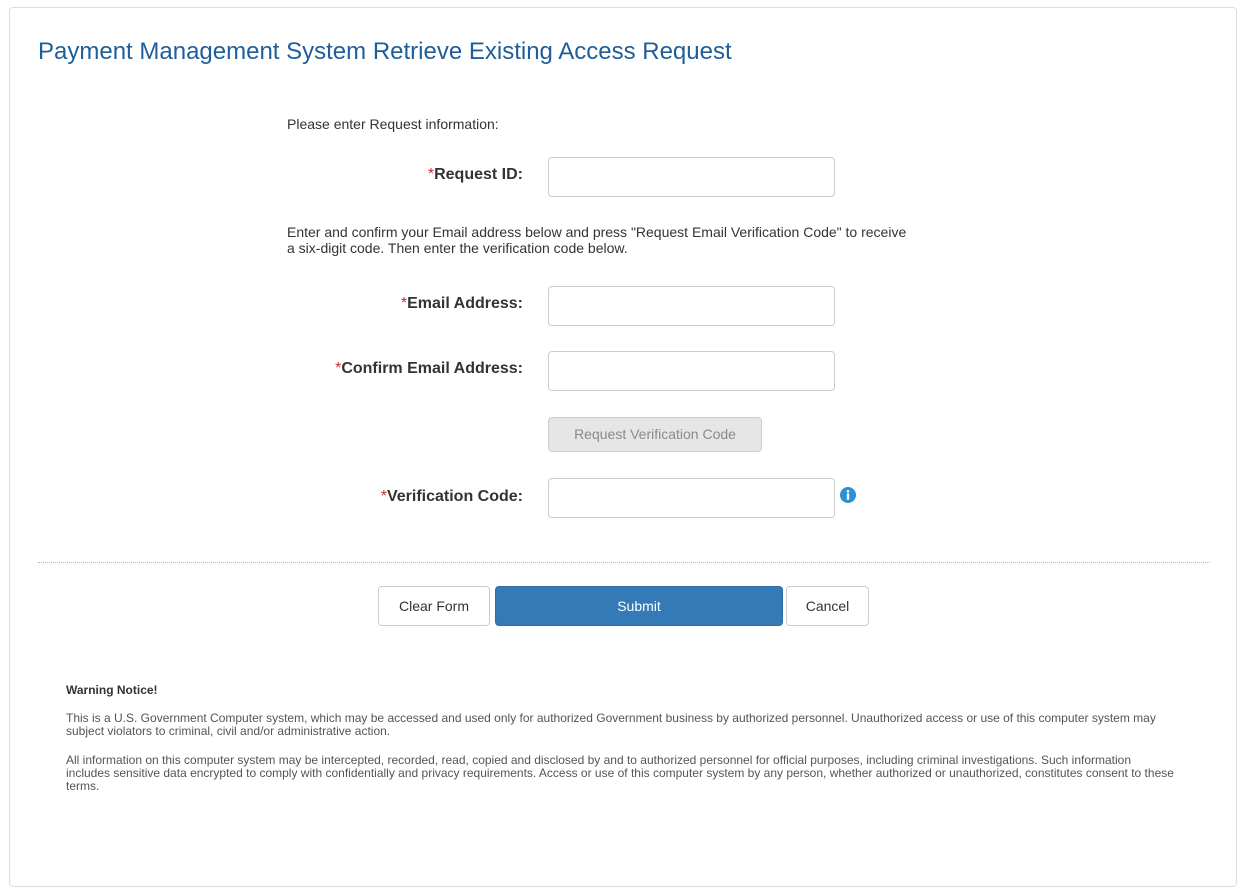 The height and width of the screenshot is (887, 1238). Describe the element at coordinates (432, 368) in the screenshot. I see `confirm-email-label-text: Confirm Email Address:` at that location.